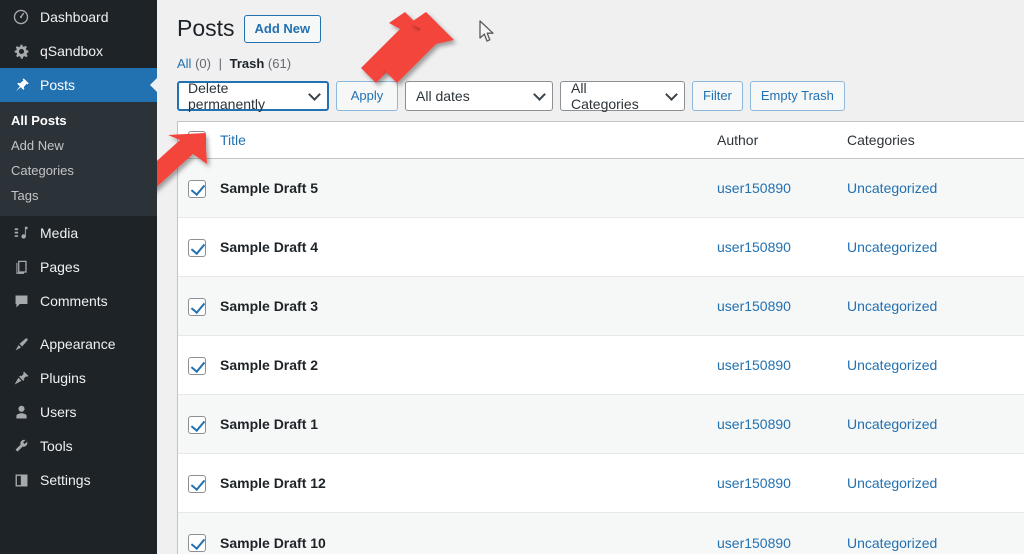 This screenshot has width=1024, height=554. I want to click on row-title: Sample Draft 1, so click(468, 424).